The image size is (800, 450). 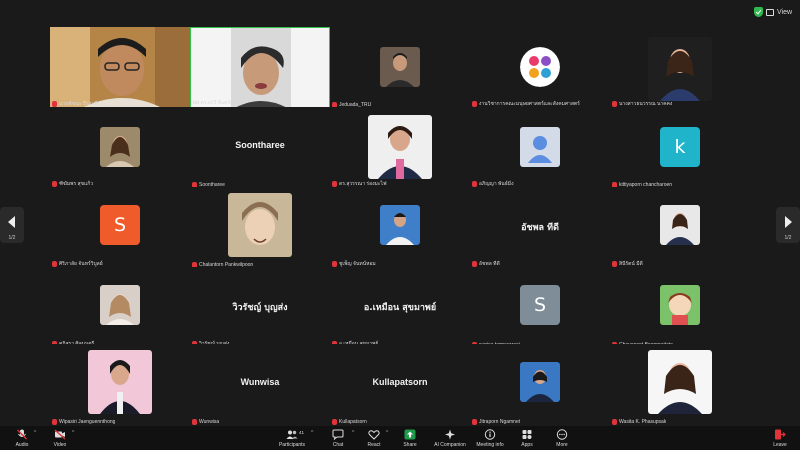 What do you see at coordinates (374, 435) in the screenshot?
I see `heart-icon` at bounding box center [374, 435].